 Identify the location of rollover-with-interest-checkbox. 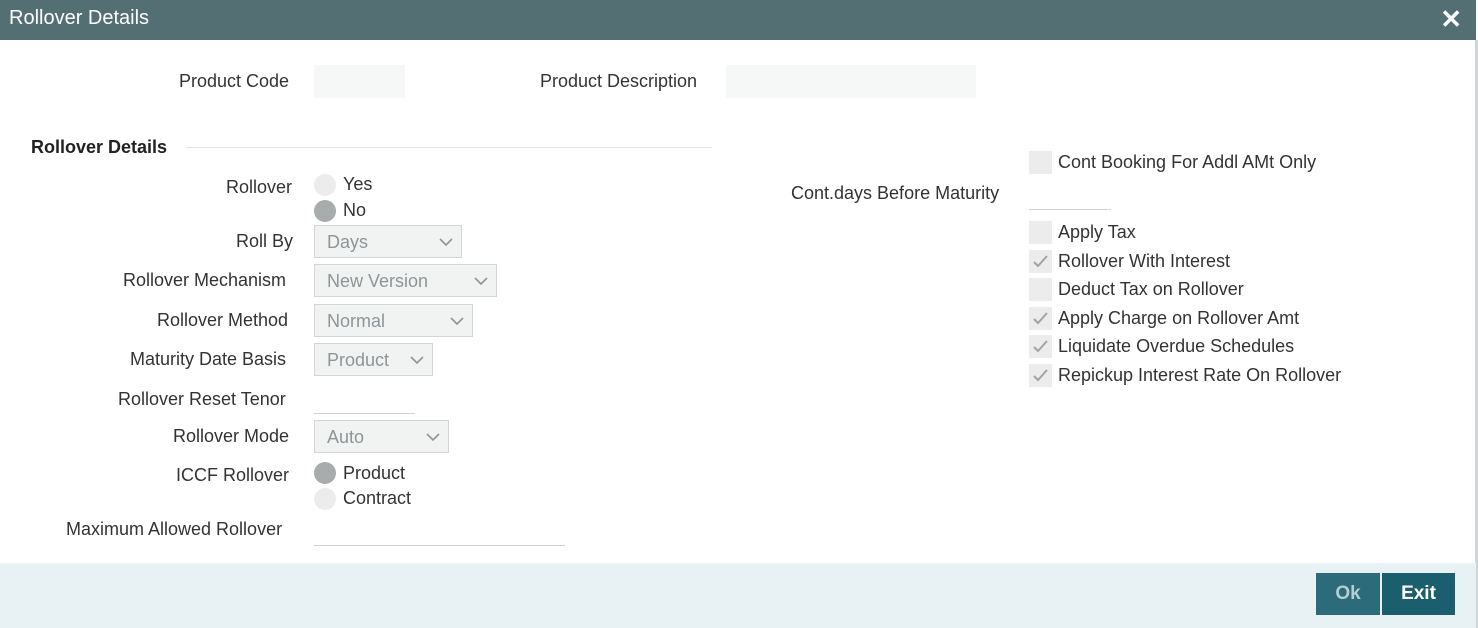
(1040, 261).